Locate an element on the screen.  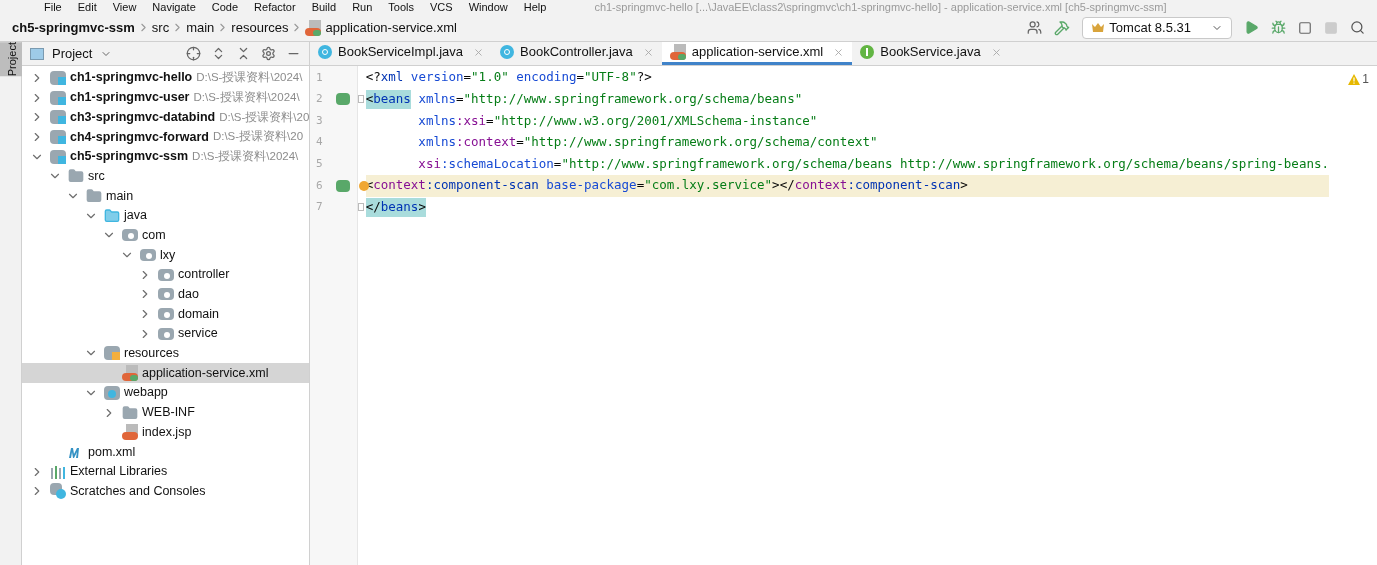
tree-item: controller is located at coordinates (165, 274).